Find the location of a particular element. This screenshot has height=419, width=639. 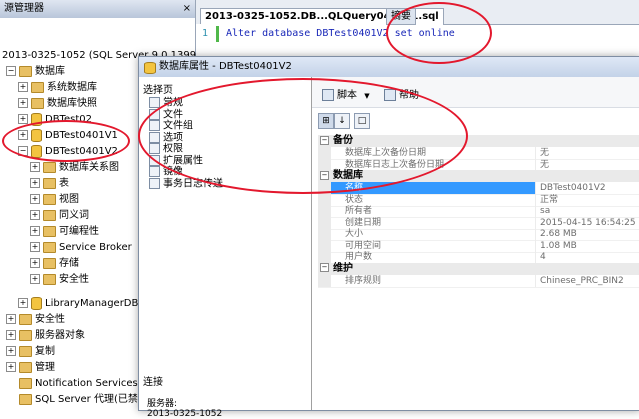

server-value: 2013-0325-1052 is located at coordinates (185, 414).